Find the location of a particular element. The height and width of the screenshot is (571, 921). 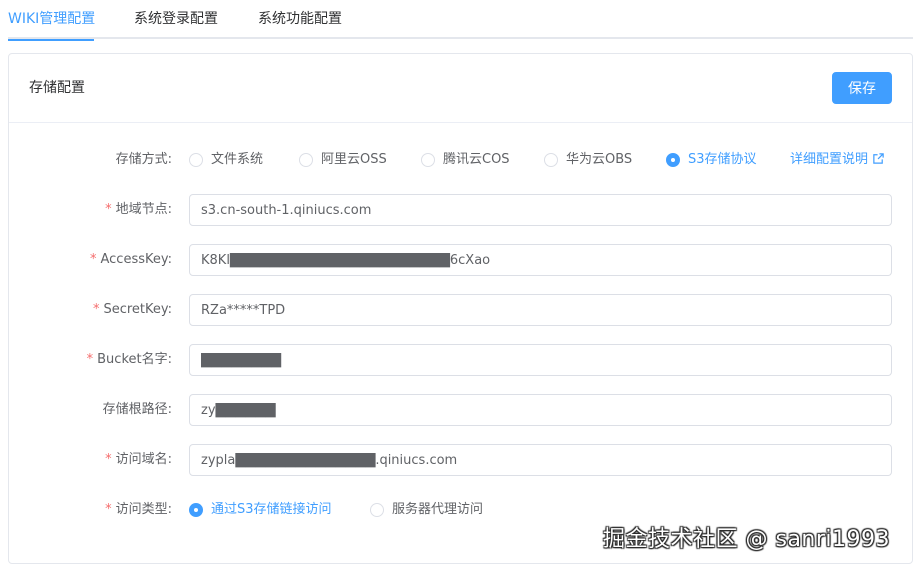

radio-label: 阿里云OSS is located at coordinates (354, 159).